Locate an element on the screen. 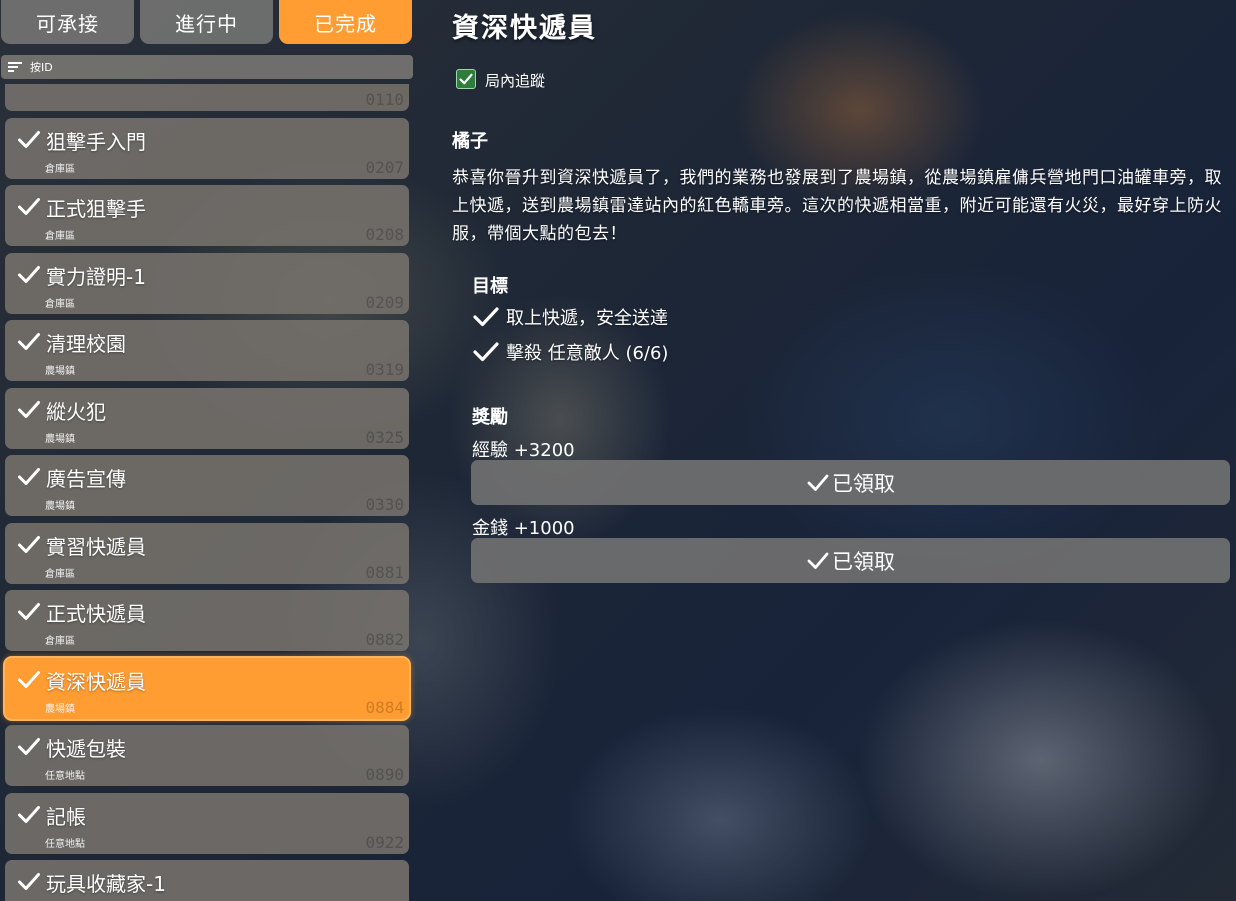  objective-text: 取上快遞，安全送達 is located at coordinates (587, 318).